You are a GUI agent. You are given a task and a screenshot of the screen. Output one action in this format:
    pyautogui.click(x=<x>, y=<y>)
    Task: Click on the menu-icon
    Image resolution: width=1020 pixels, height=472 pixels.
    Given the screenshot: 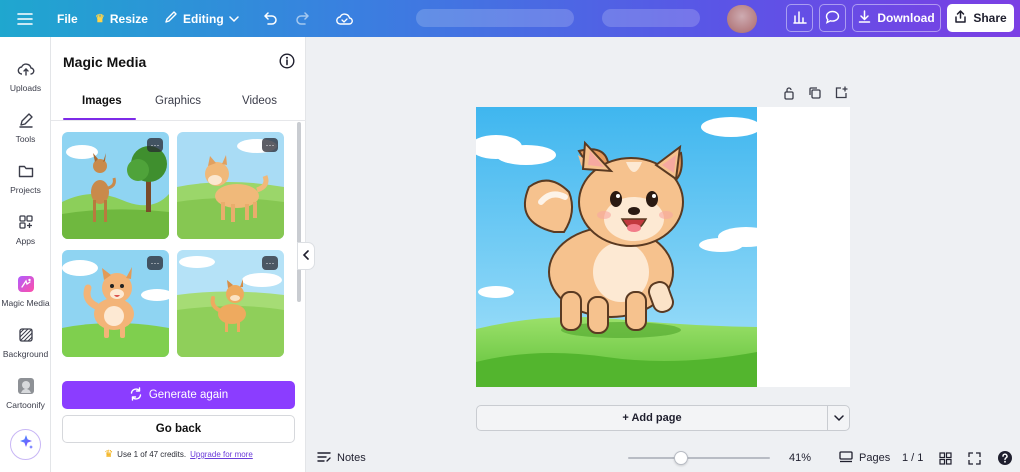 What is the action you would take?
    pyautogui.click(x=25, y=18)
    